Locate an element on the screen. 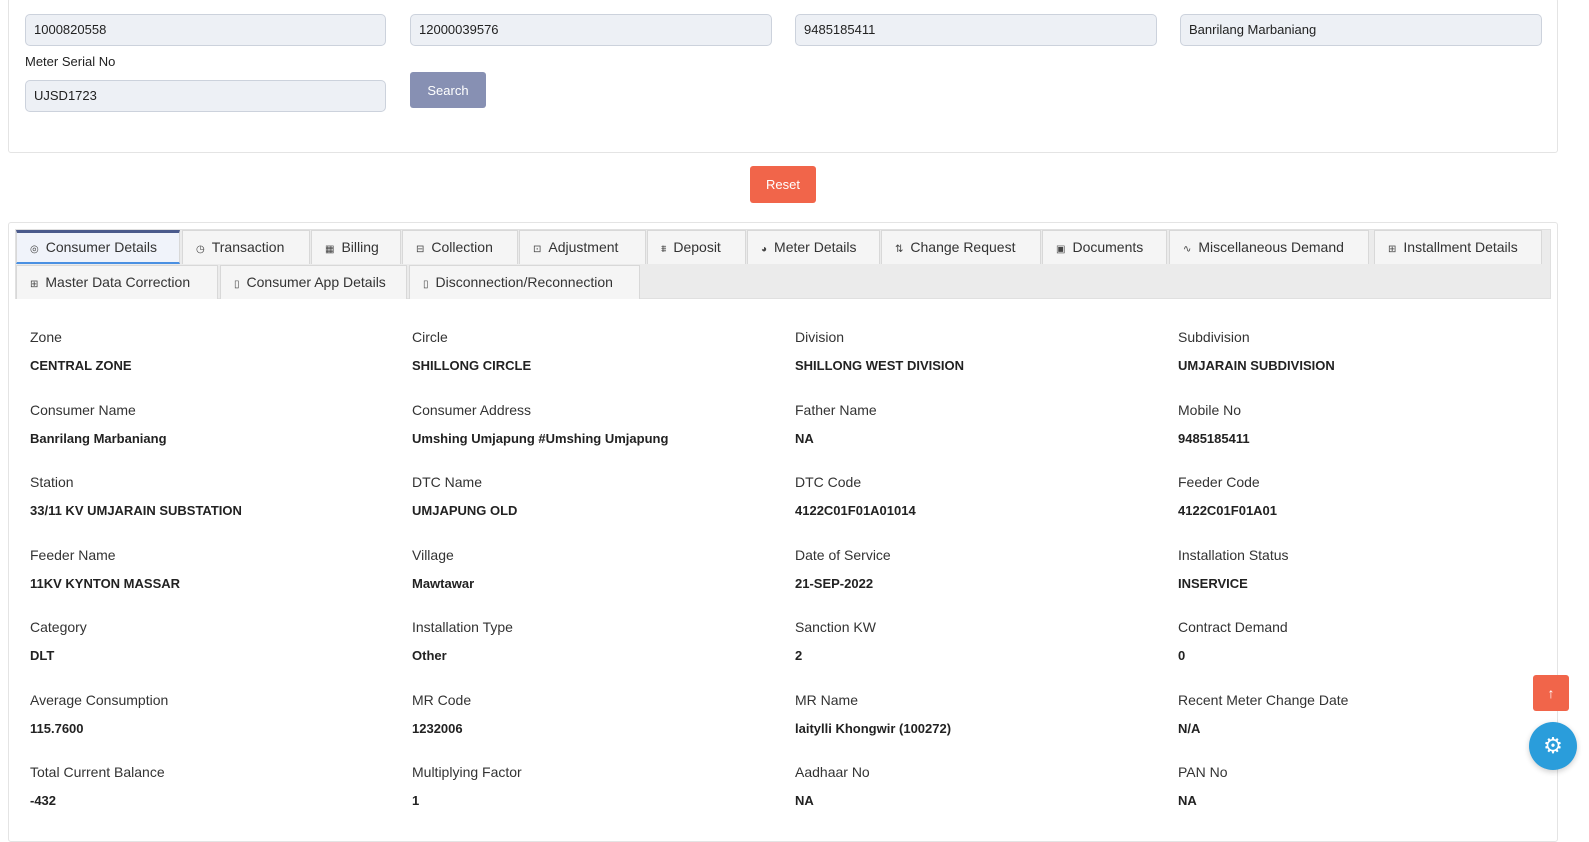  mobile-no-input: 9485185411 is located at coordinates (976, 30).